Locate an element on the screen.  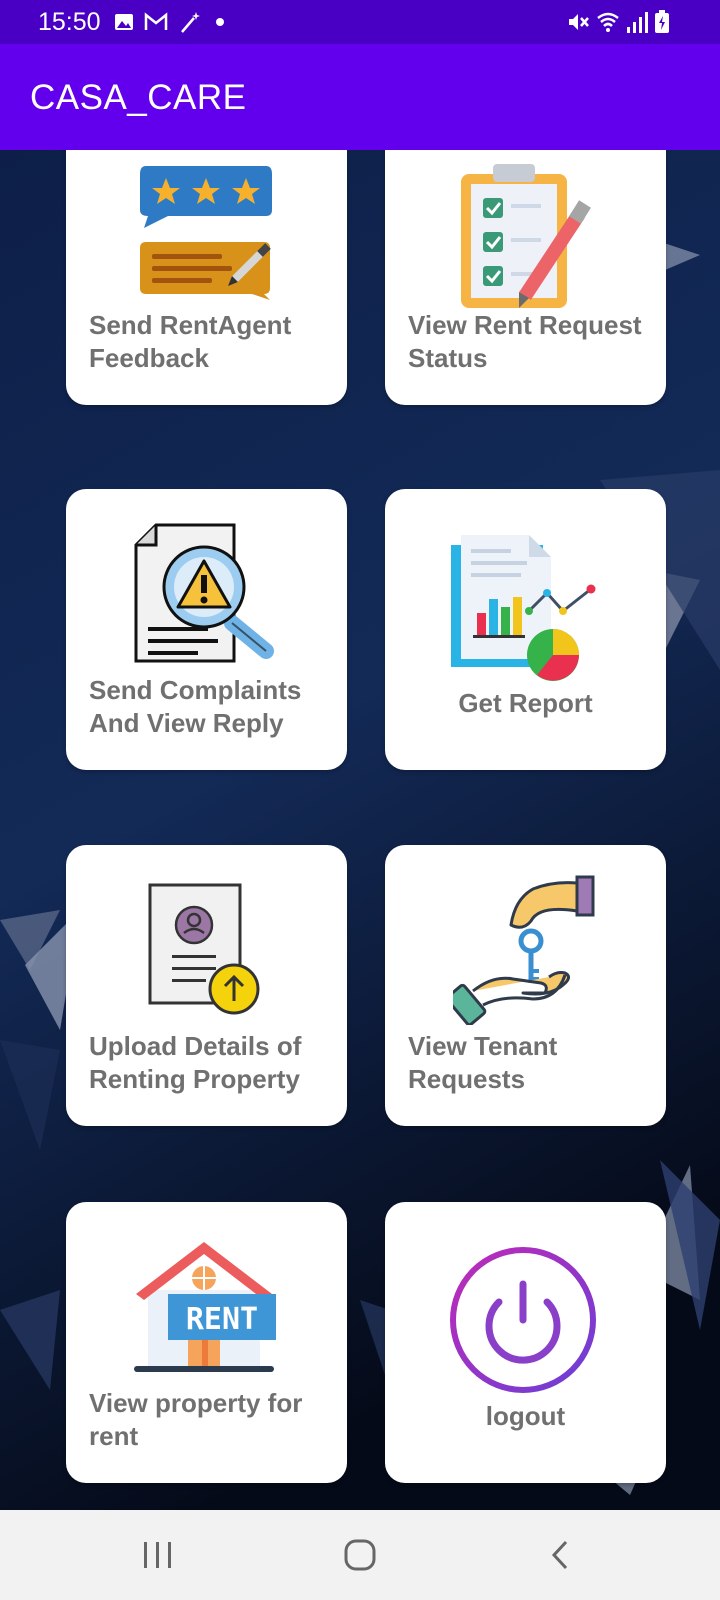
card-label-get-report: Get Report is located at coordinates (525, 703).